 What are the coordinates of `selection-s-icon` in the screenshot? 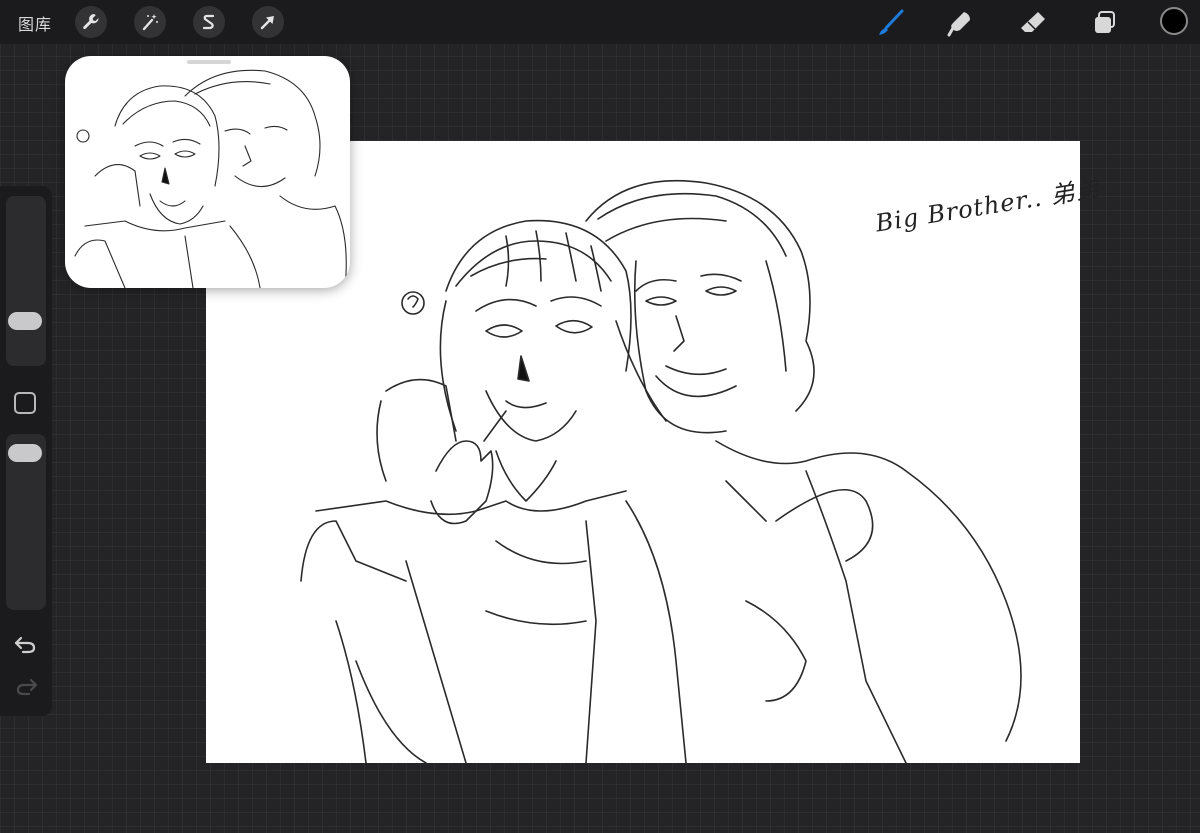 It's located at (209, 22).